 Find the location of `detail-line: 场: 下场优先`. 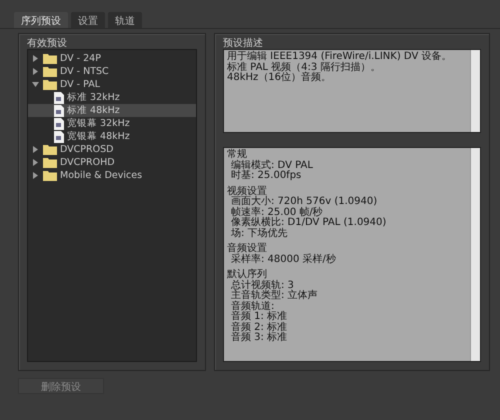

detail-line: 场: 下场优先 is located at coordinates (259, 233).